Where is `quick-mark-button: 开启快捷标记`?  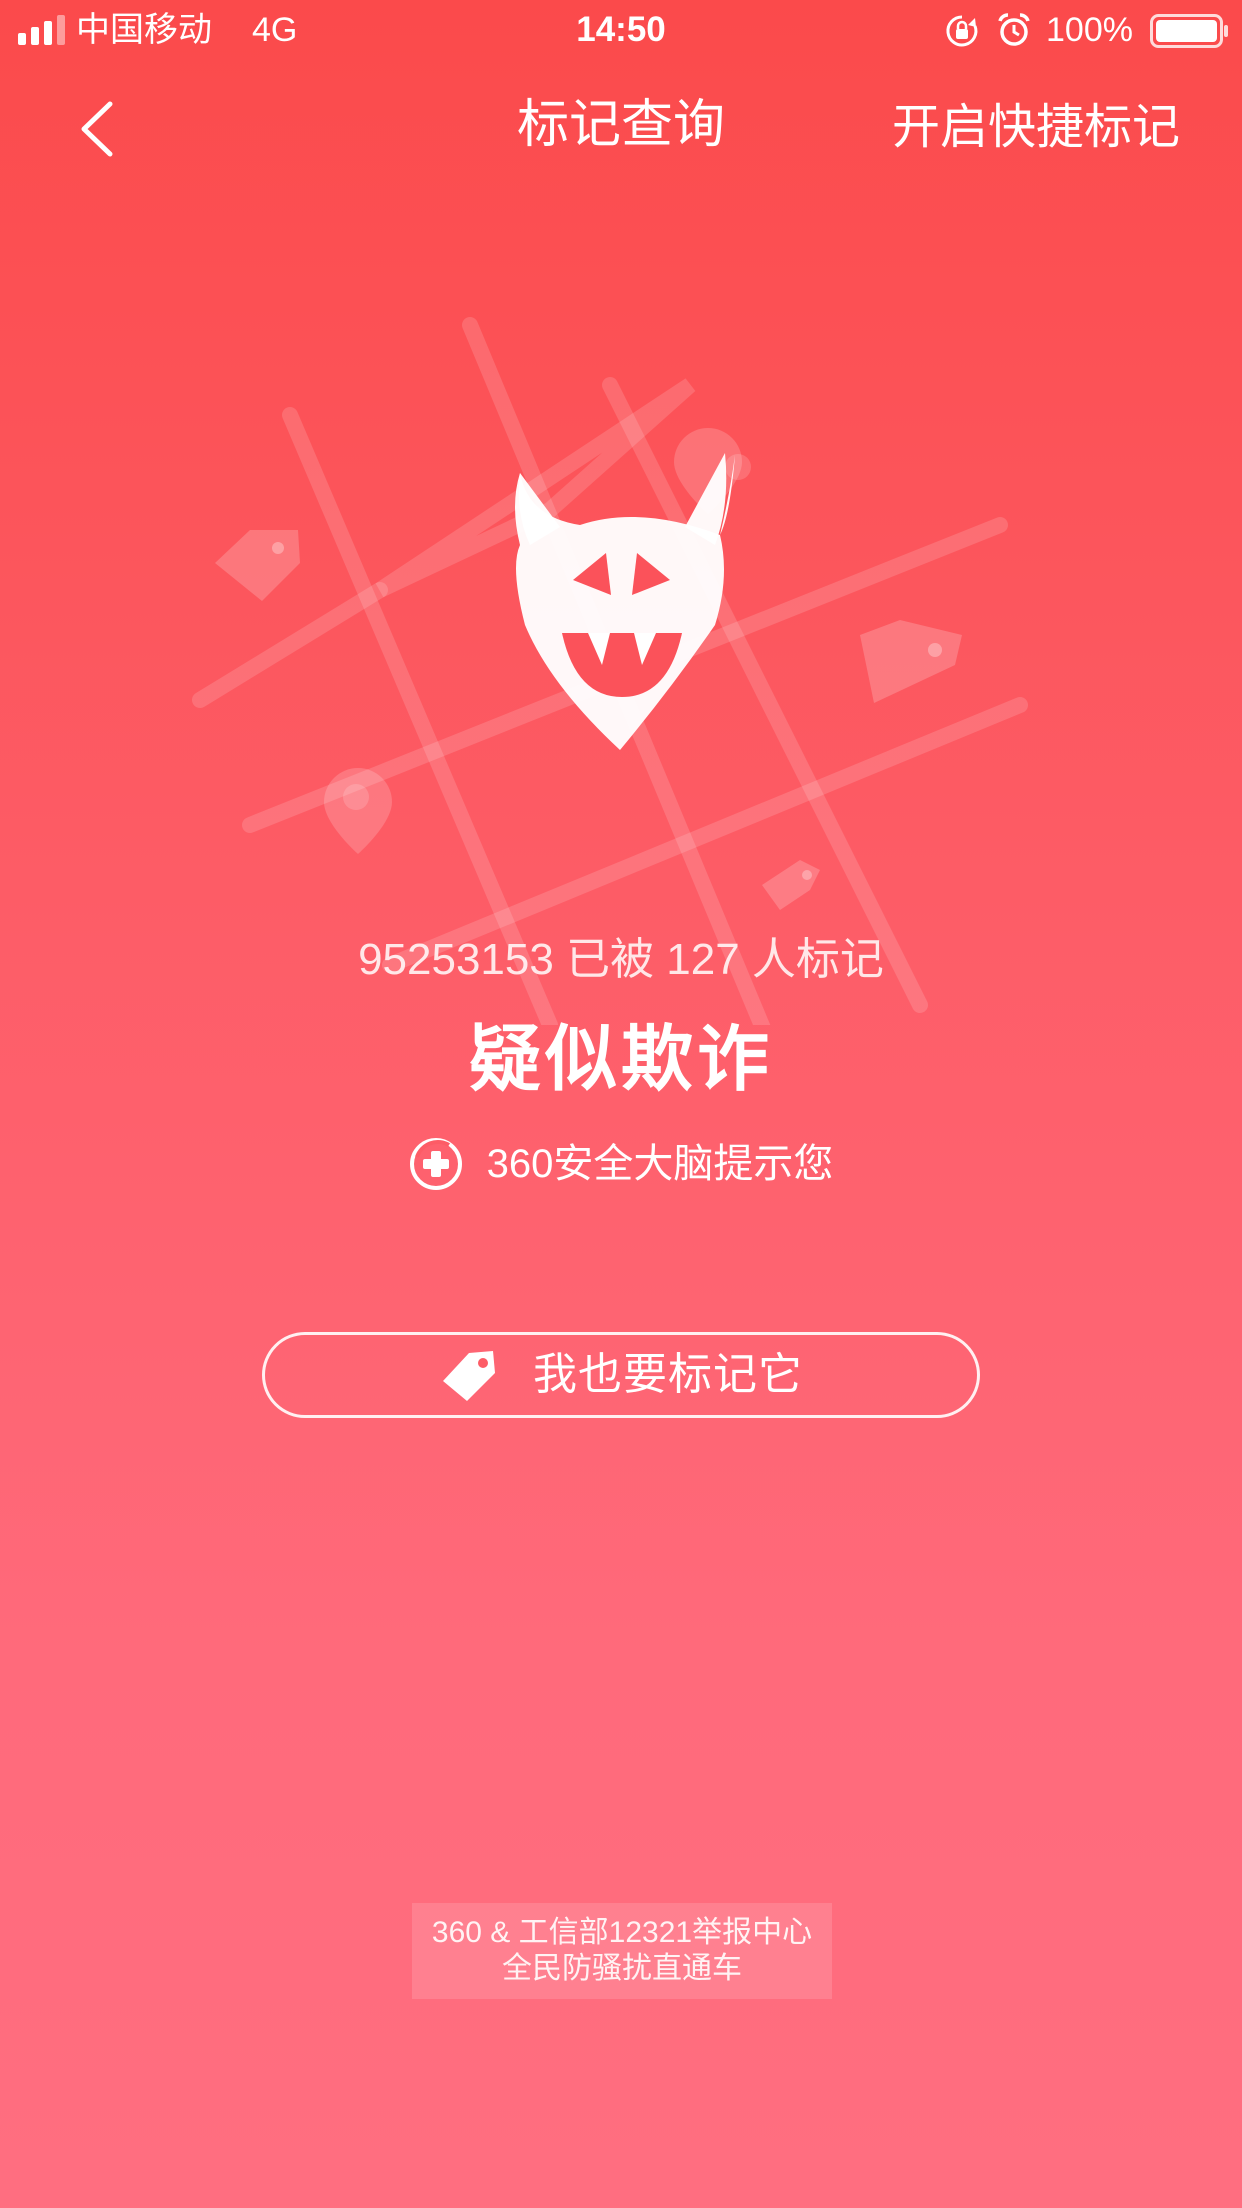
quick-mark-button: 开启快捷标记 is located at coordinates (1036, 128).